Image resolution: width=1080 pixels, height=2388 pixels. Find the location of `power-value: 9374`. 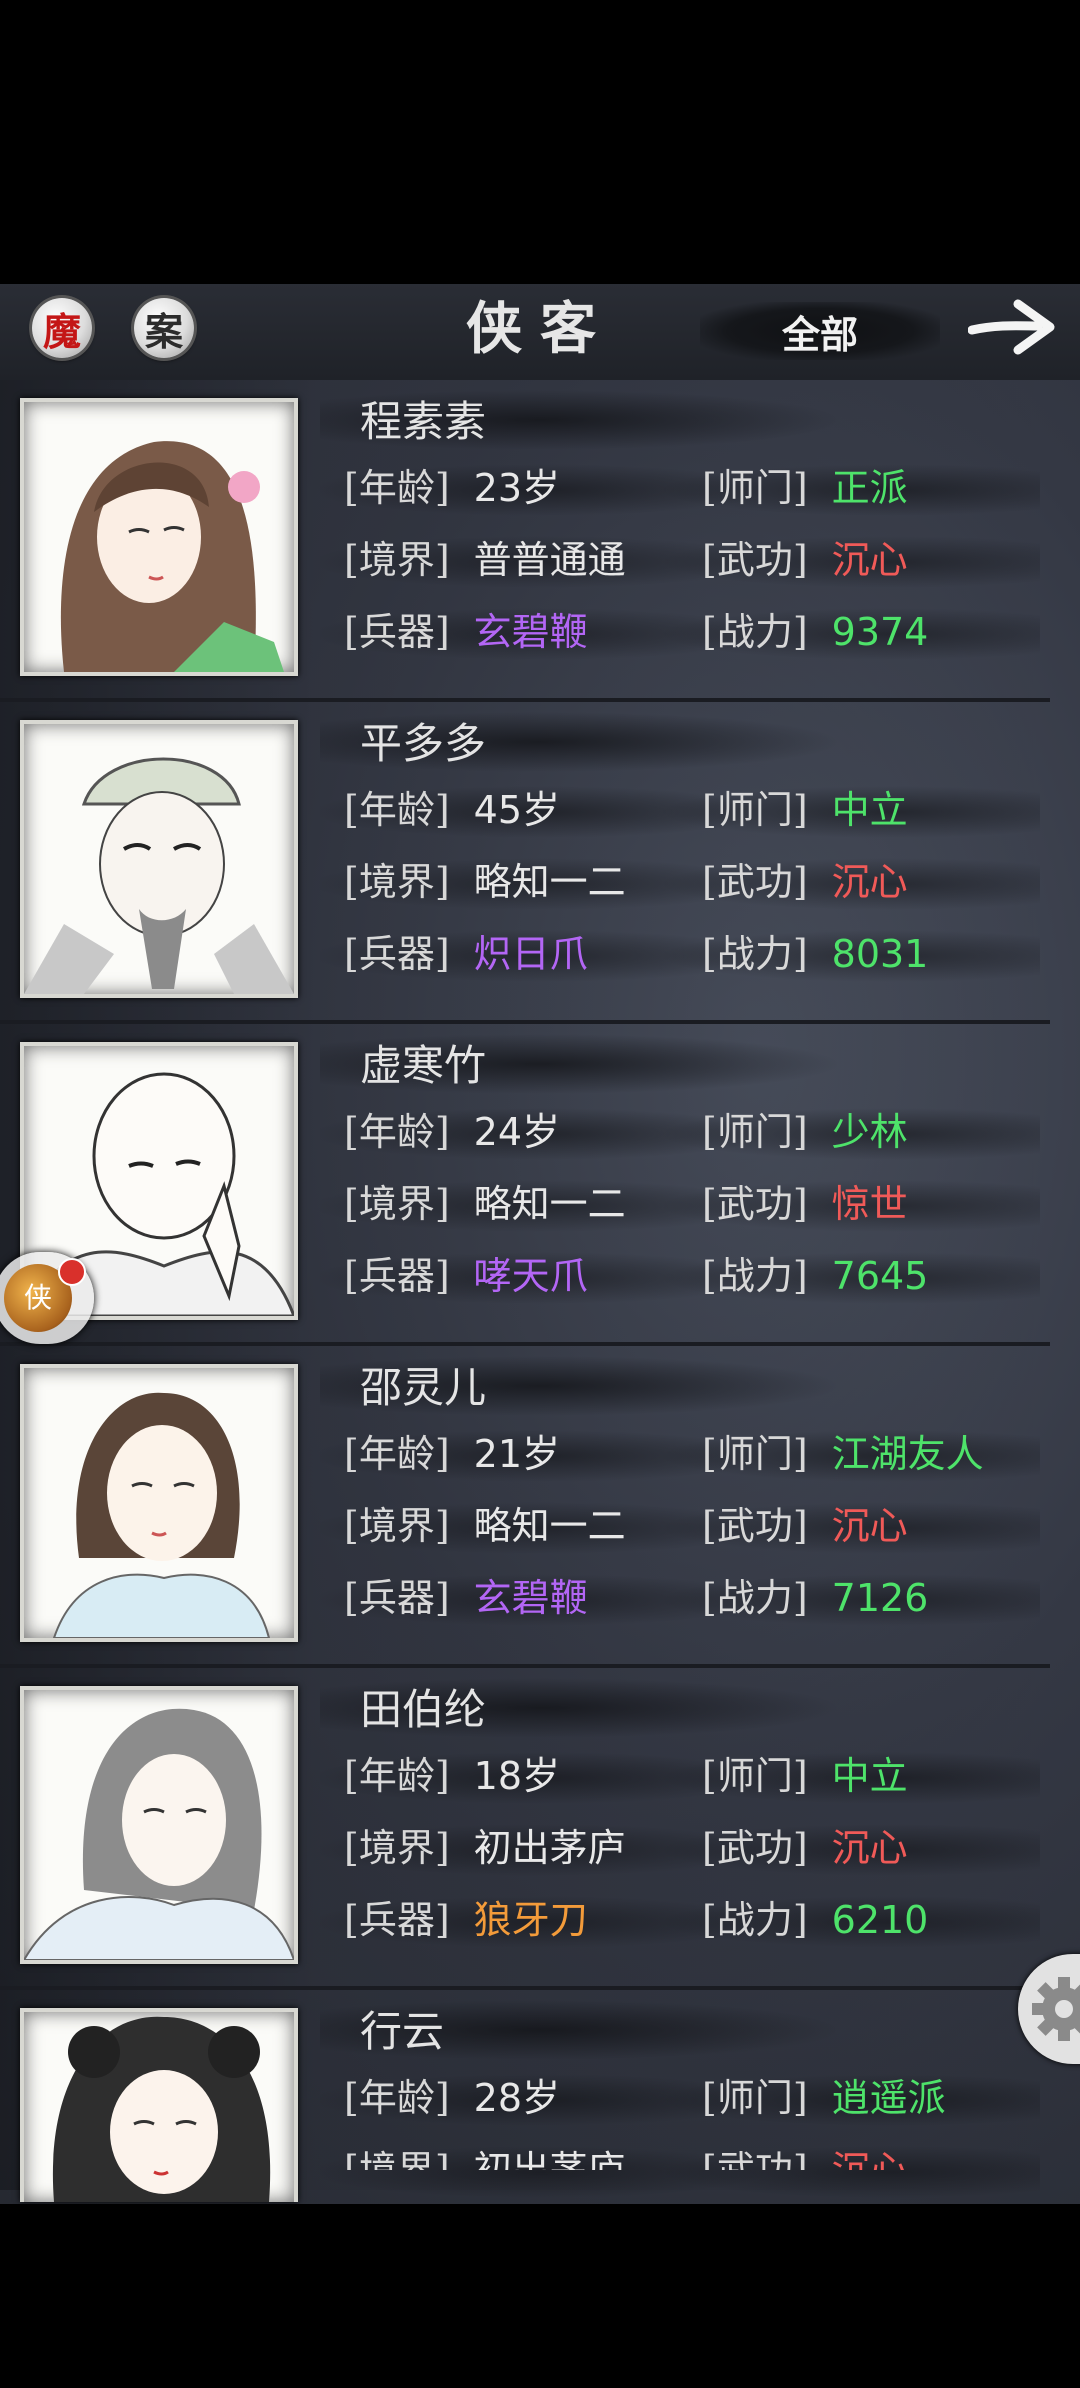

power-value: 9374 is located at coordinates (880, 632).